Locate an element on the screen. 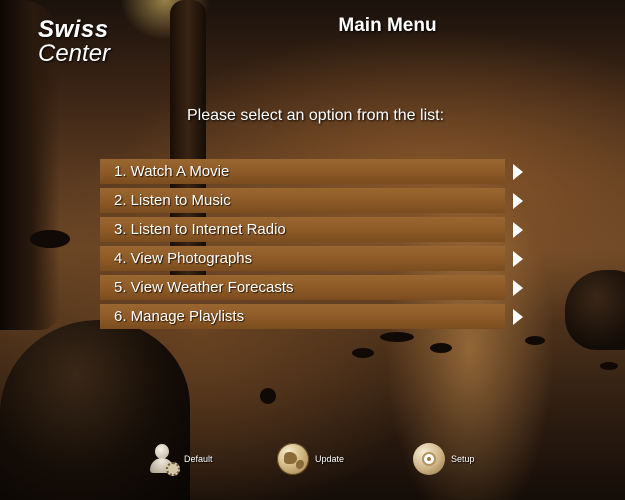  disc-icon is located at coordinates (429, 459).